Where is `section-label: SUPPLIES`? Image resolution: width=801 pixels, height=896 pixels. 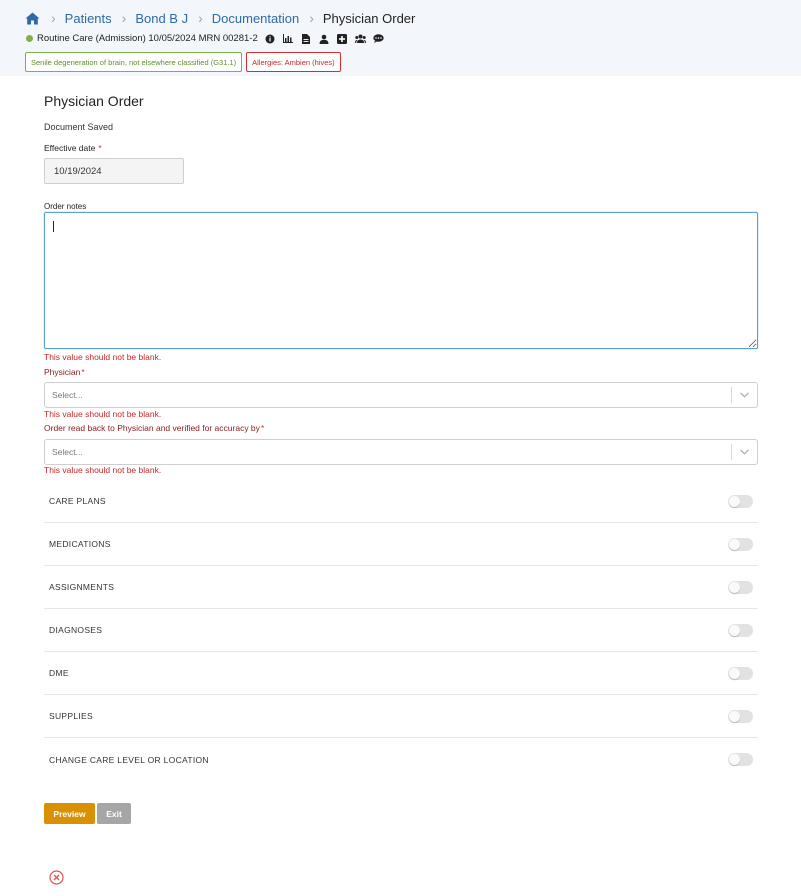 section-label: SUPPLIES is located at coordinates (71, 716).